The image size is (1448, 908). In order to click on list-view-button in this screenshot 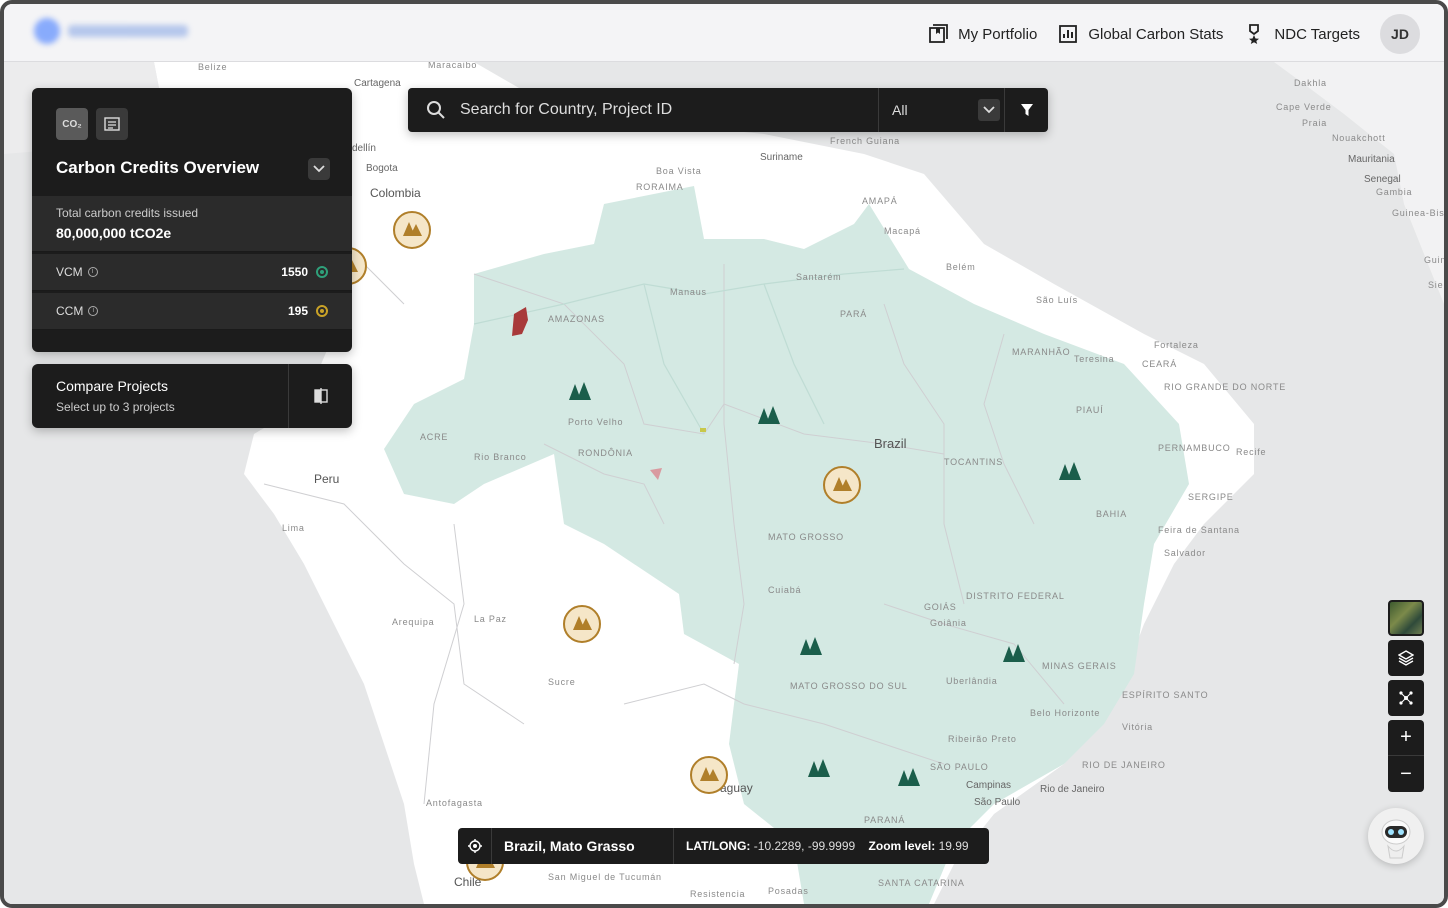, I will do `click(112, 124)`.